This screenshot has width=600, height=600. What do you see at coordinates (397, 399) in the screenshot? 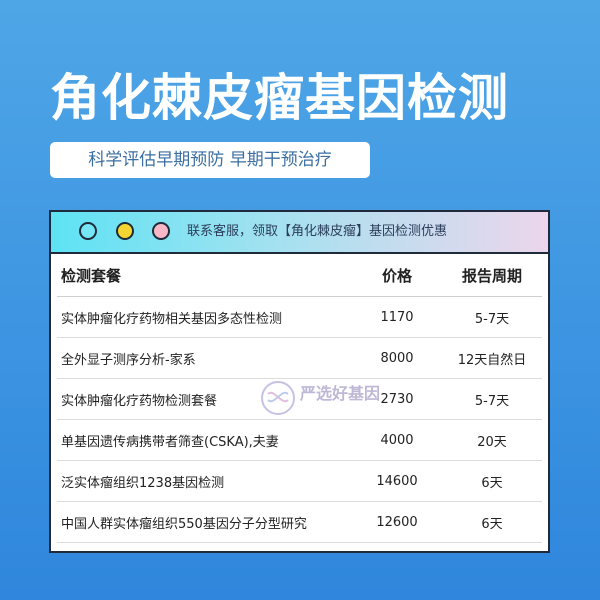
I see `package-price: 2730` at bounding box center [397, 399].